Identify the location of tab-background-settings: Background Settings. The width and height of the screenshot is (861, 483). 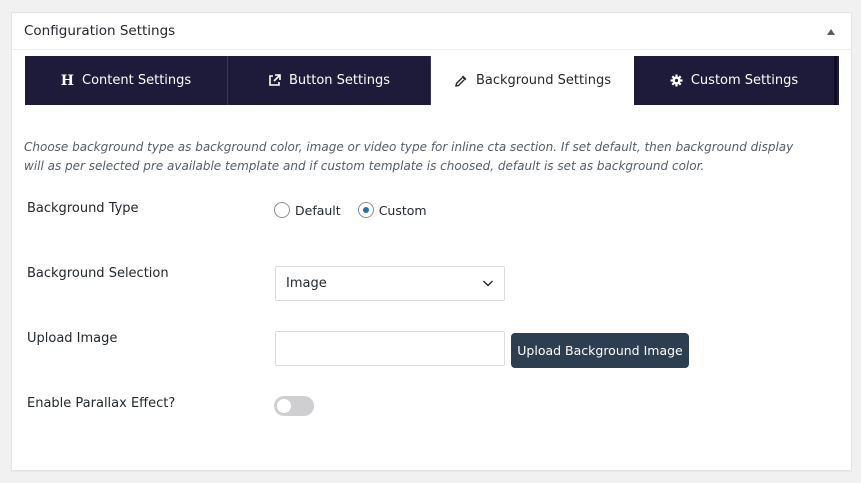
(532, 80).